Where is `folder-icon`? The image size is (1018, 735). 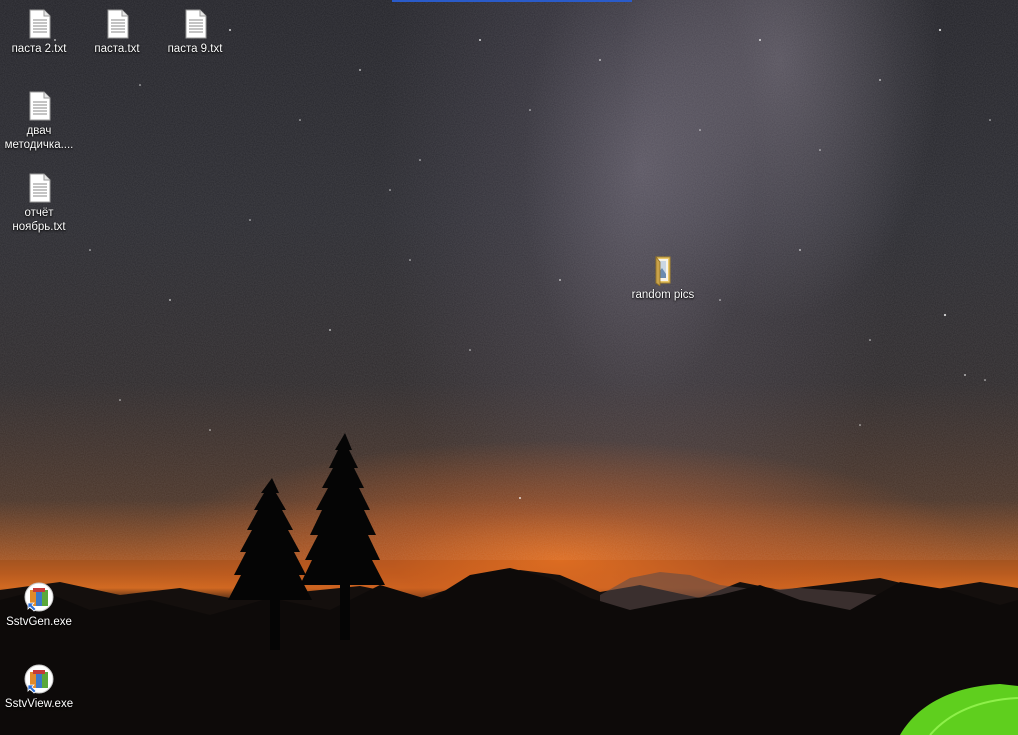 folder-icon is located at coordinates (663, 270).